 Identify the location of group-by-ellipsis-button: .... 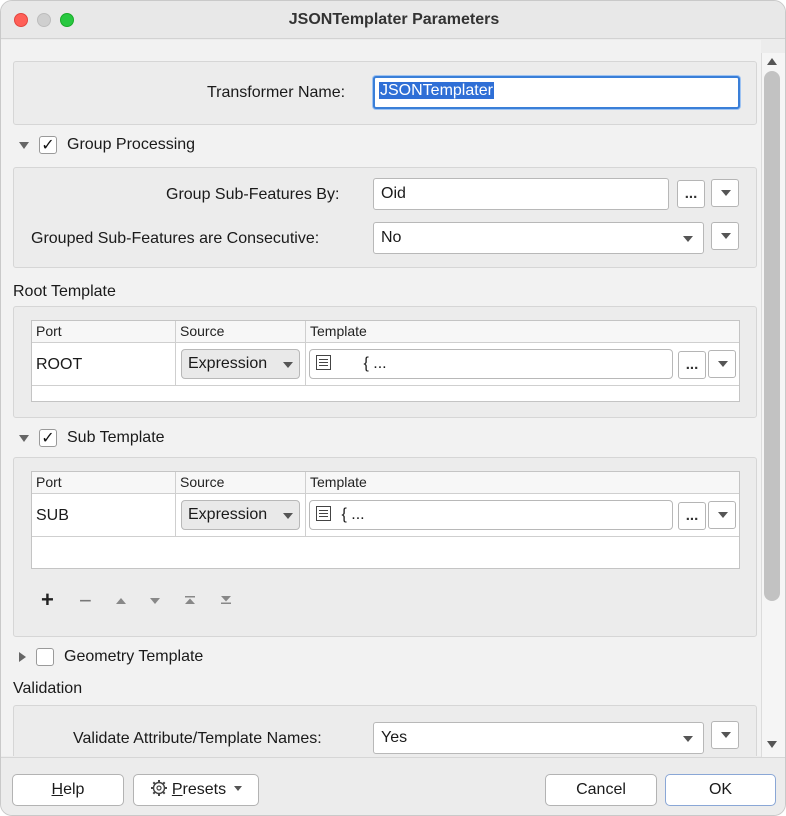
(691, 194).